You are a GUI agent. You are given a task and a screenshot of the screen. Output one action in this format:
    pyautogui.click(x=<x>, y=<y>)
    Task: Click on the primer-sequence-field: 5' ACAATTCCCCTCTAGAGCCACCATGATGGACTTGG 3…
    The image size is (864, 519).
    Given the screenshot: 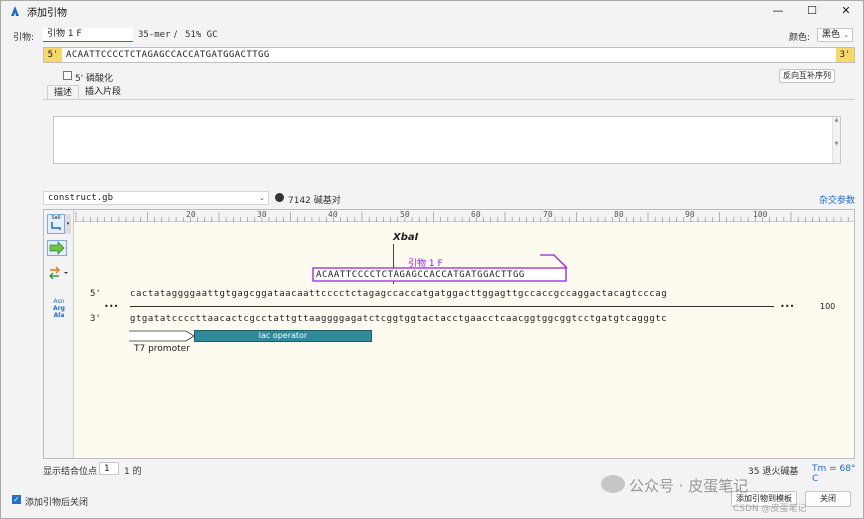 What is the action you would take?
    pyautogui.click(x=449, y=55)
    